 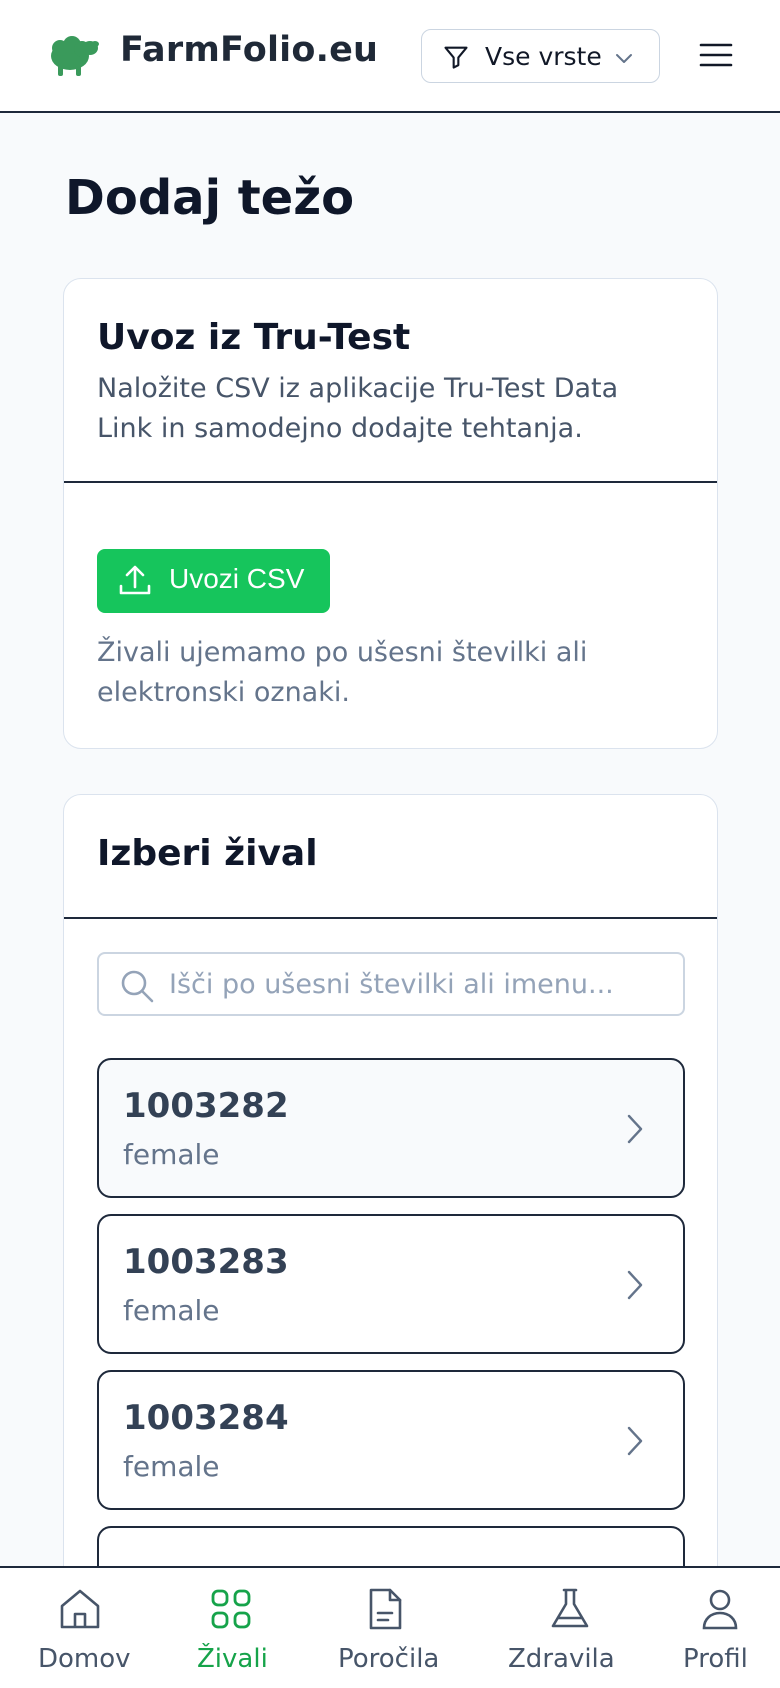 I want to click on brand-name: FarmFolio.eu, so click(x=249, y=50).